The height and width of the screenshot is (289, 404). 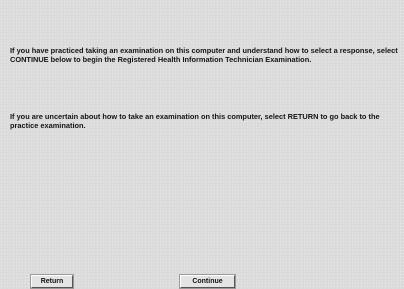 I want to click on return-button: Return, so click(x=52, y=281).